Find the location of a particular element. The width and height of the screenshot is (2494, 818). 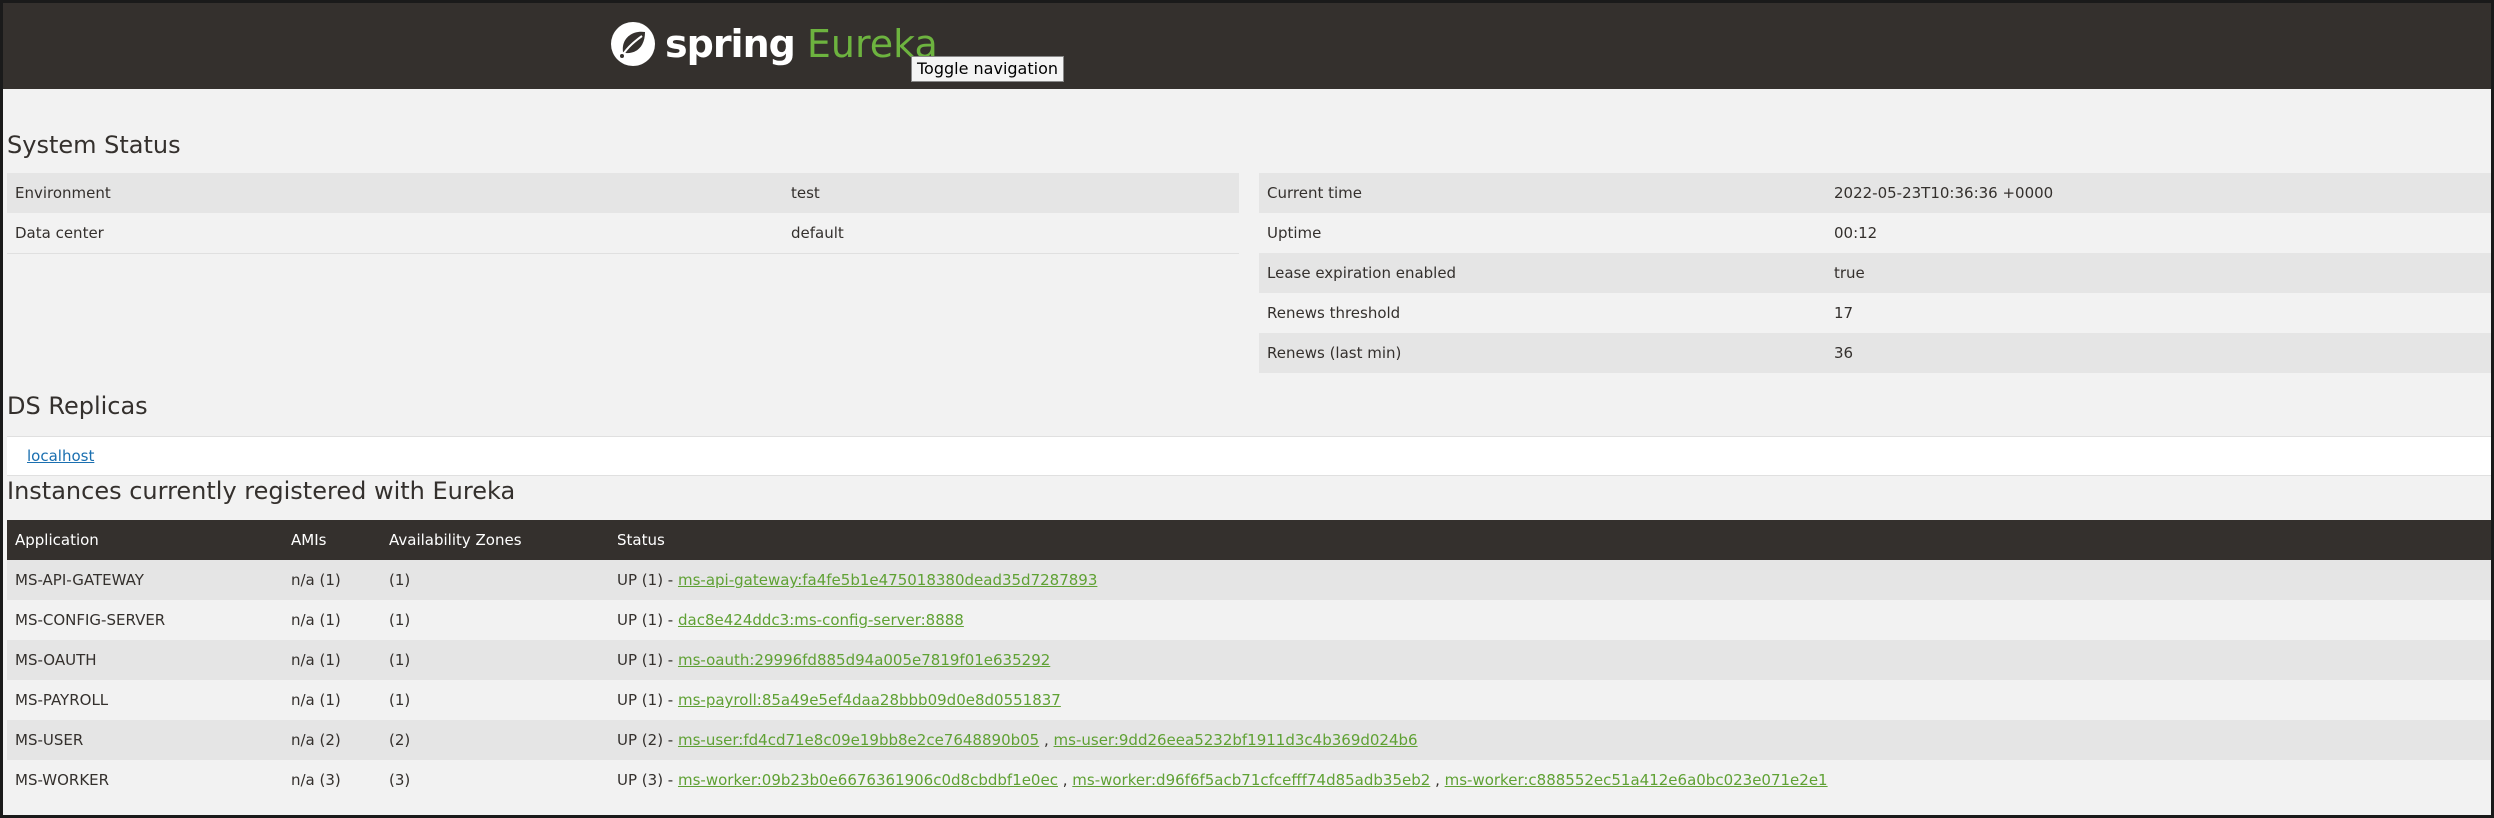

amis-value: n/a (3) is located at coordinates (316, 780).